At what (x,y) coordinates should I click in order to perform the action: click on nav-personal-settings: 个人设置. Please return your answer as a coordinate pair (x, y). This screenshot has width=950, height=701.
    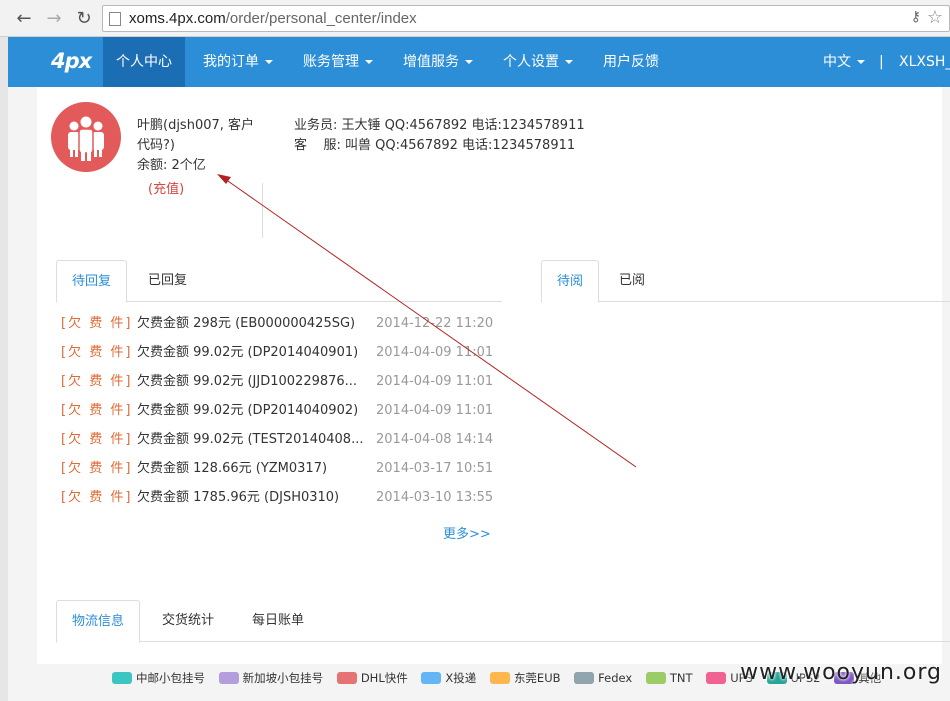
    Looking at the image, I should click on (538, 62).